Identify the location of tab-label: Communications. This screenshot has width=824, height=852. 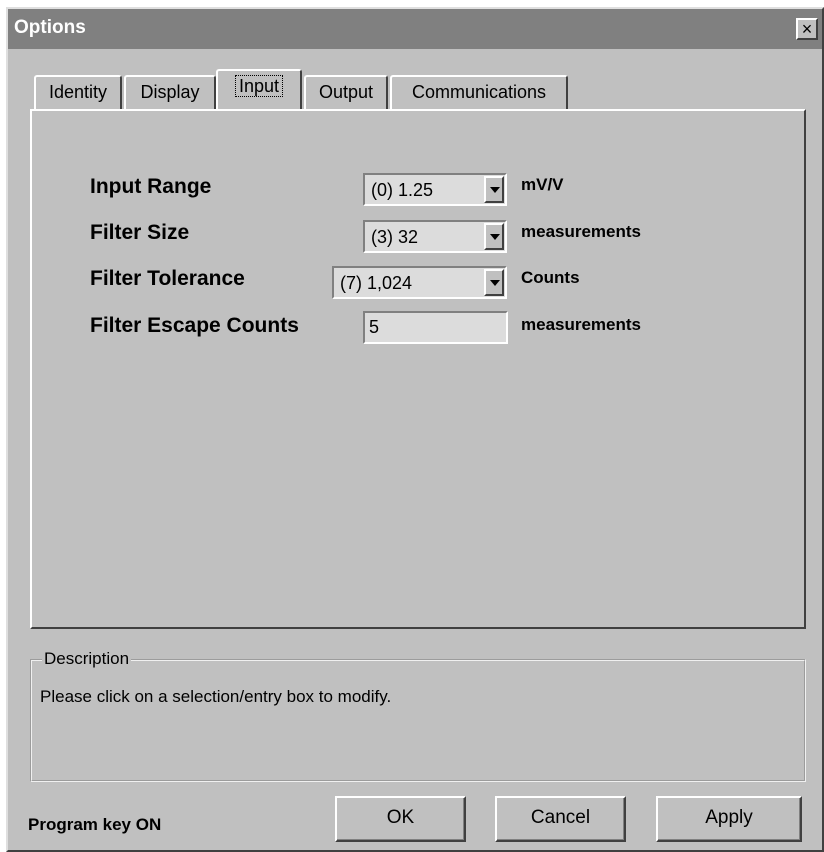
(479, 92).